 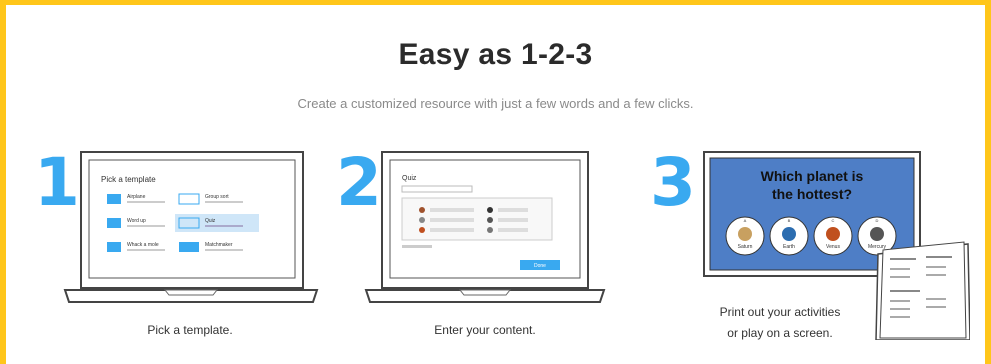 What do you see at coordinates (409, 178) in the screenshot?
I see `step-2-screen-heading: Quiz` at bounding box center [409, 178].